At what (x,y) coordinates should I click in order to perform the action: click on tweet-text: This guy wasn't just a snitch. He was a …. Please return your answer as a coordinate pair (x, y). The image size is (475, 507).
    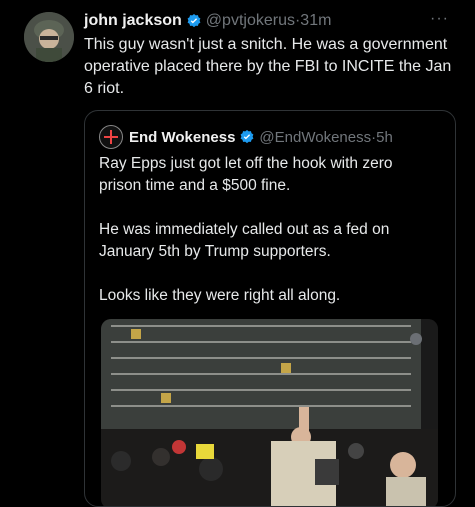
    Looking at the image, I should click on (268, 66).